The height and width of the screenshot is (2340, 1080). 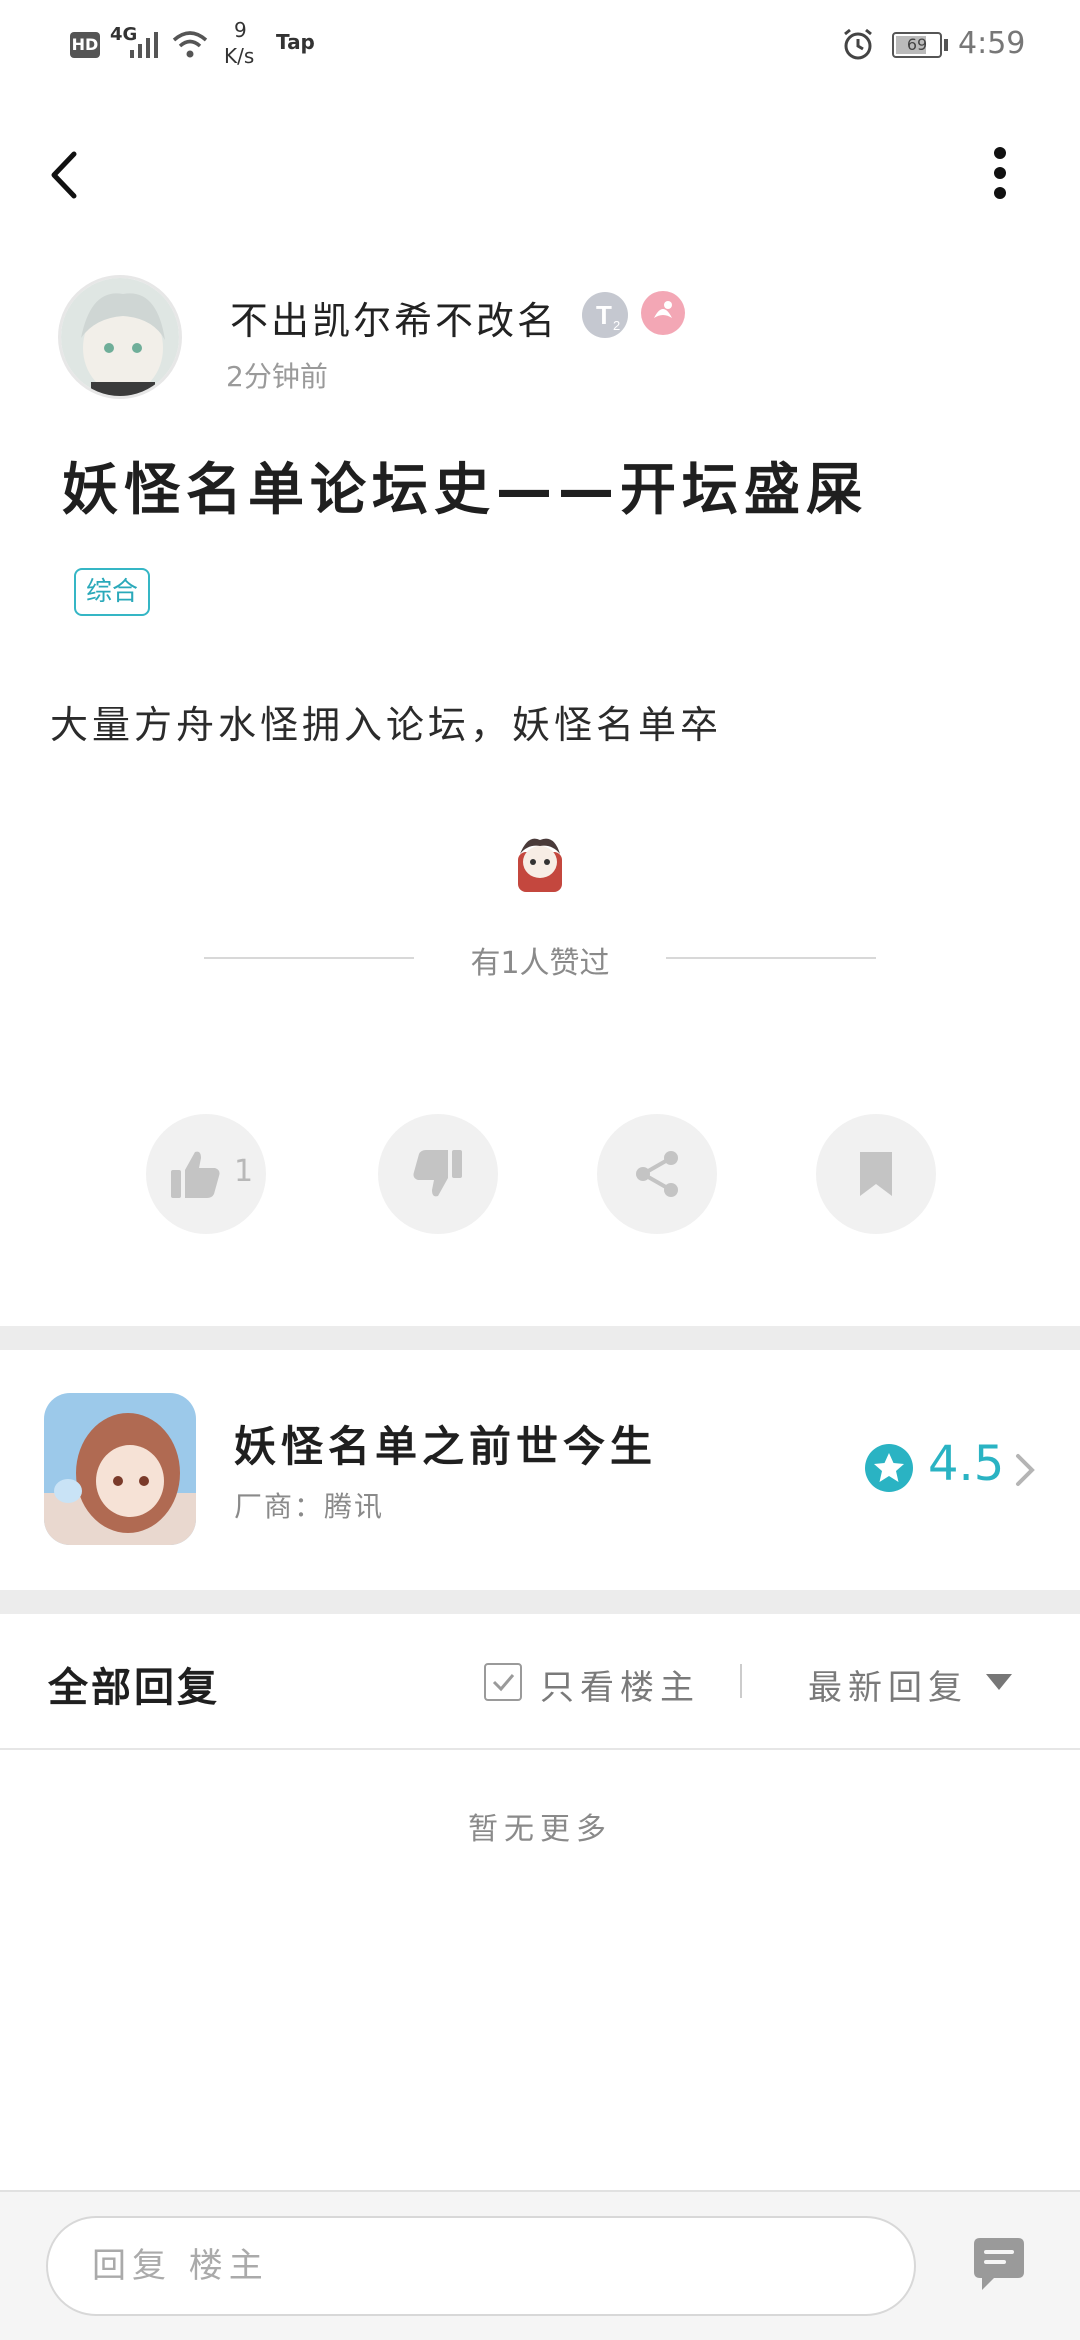 I want to click on avatar-image, so click(x=120, y=337).